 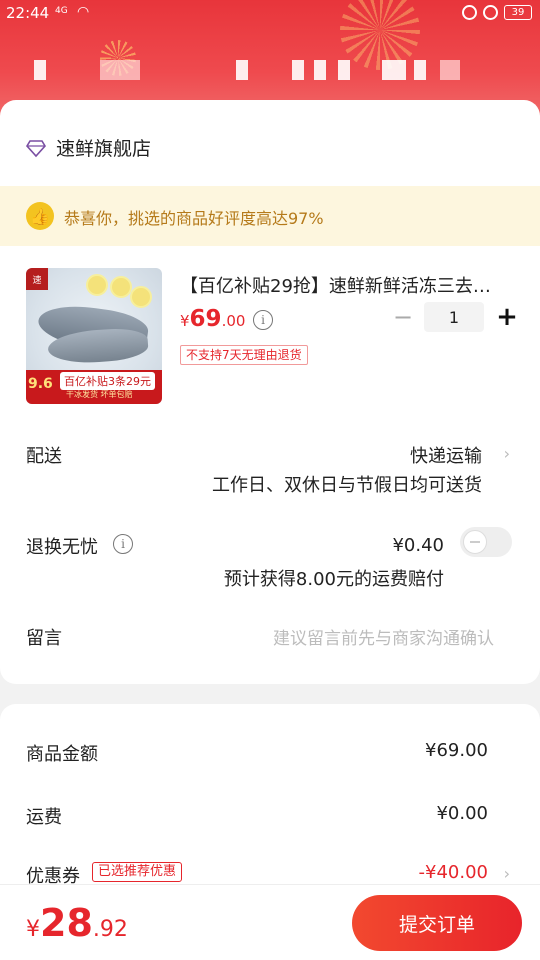 I want to click on status-right: 39, so click(x=497, y=12).